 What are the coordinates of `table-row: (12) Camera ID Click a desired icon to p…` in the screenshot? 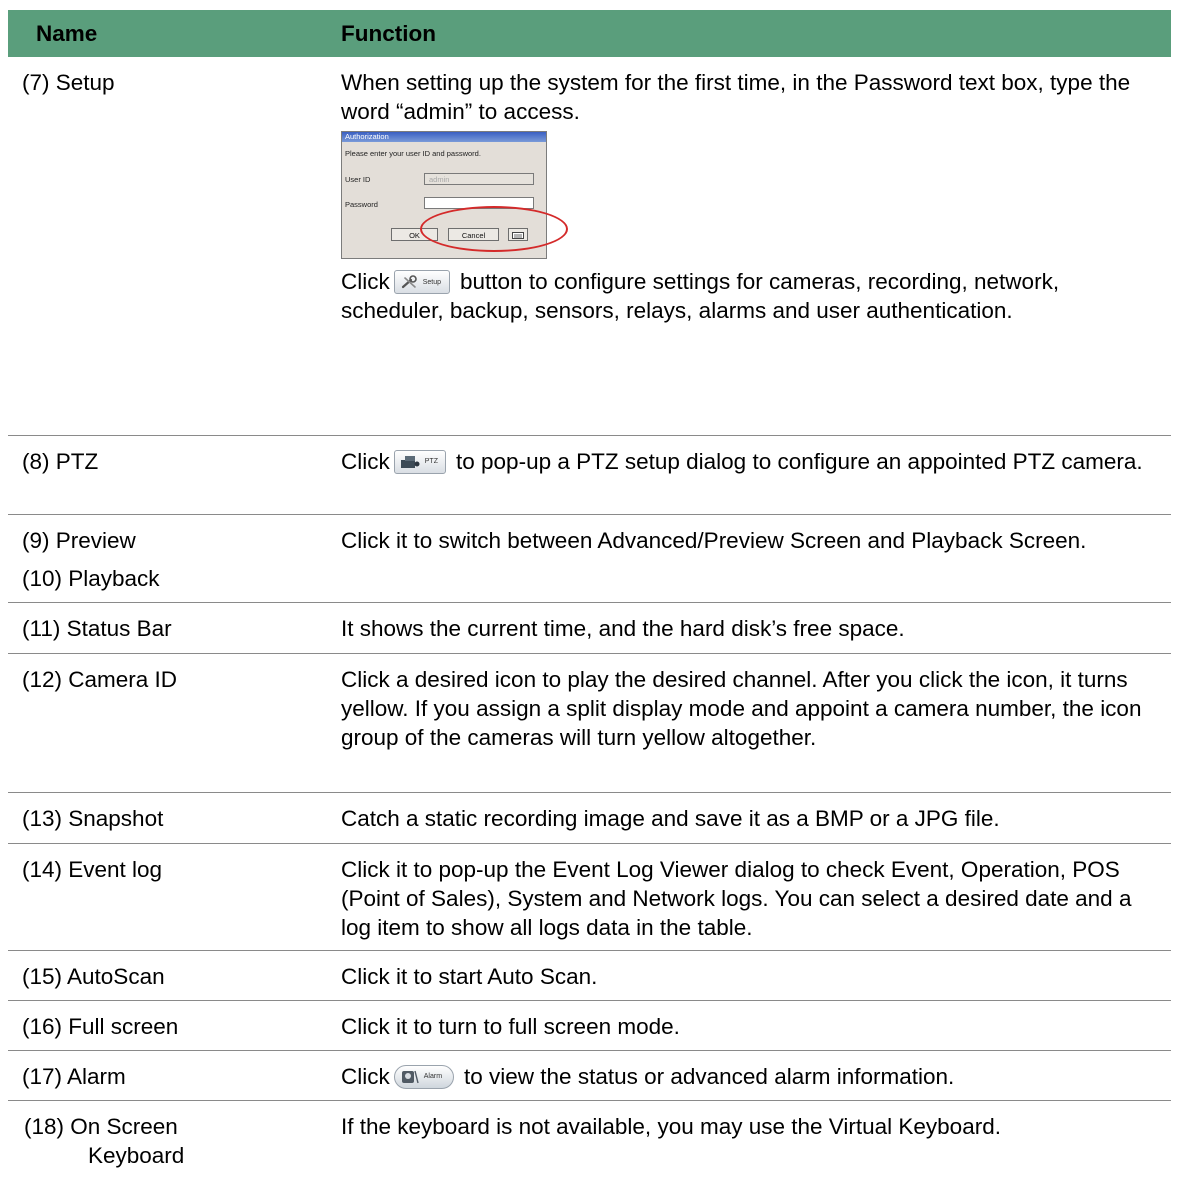 It's located at (589, 723).